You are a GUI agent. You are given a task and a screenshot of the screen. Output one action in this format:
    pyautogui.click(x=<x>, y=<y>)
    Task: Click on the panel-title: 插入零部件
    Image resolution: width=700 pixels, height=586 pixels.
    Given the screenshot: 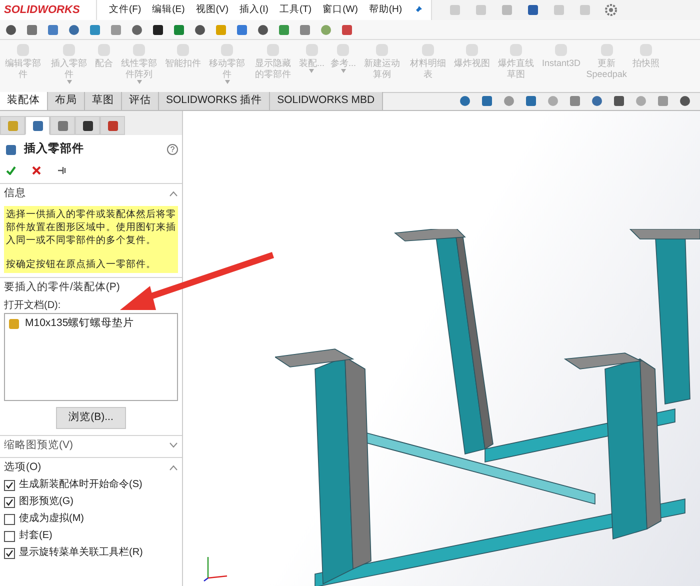 What is the action you would take?
    pyautogui.click(x=54, y=149)
    